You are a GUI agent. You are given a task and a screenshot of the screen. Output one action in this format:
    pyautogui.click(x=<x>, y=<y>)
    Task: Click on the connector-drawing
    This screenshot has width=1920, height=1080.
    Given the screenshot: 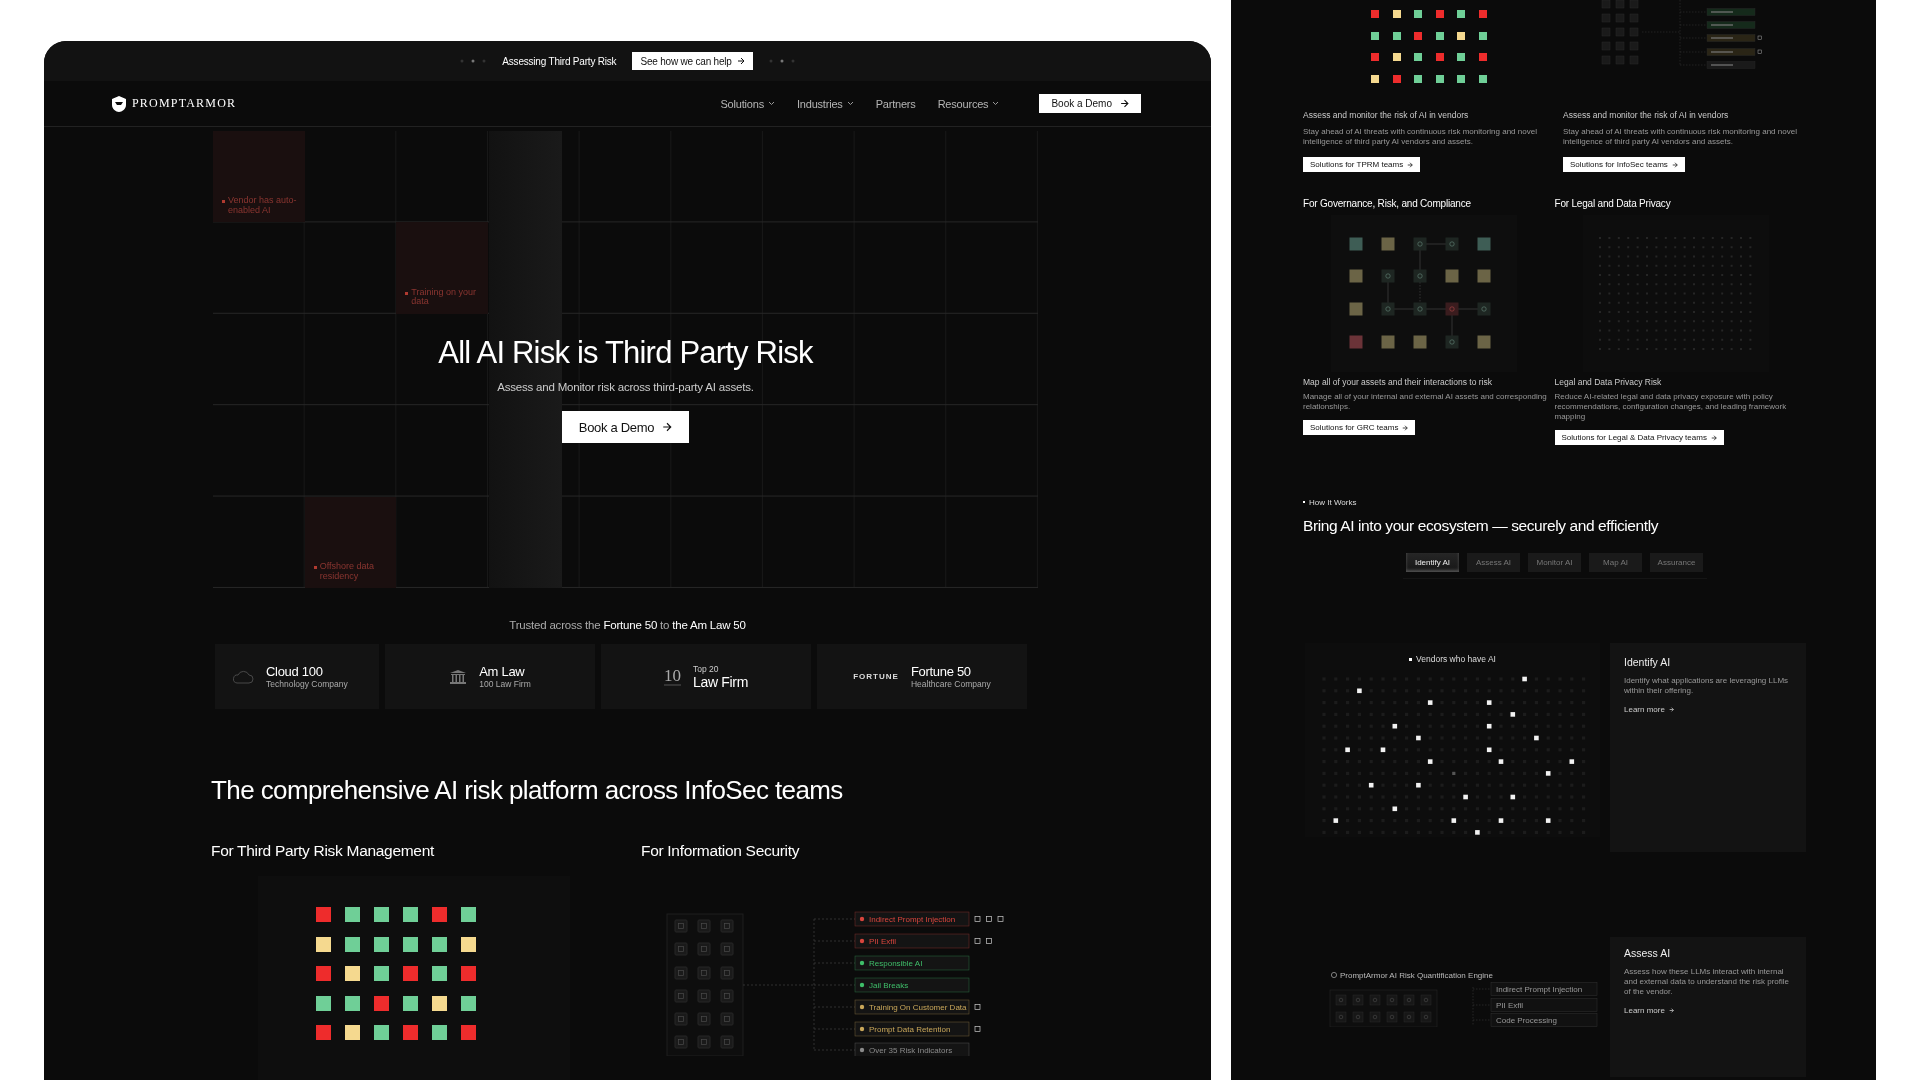 What is the action you would take?
    pyautogui.click(x=1482, y=1006)
    